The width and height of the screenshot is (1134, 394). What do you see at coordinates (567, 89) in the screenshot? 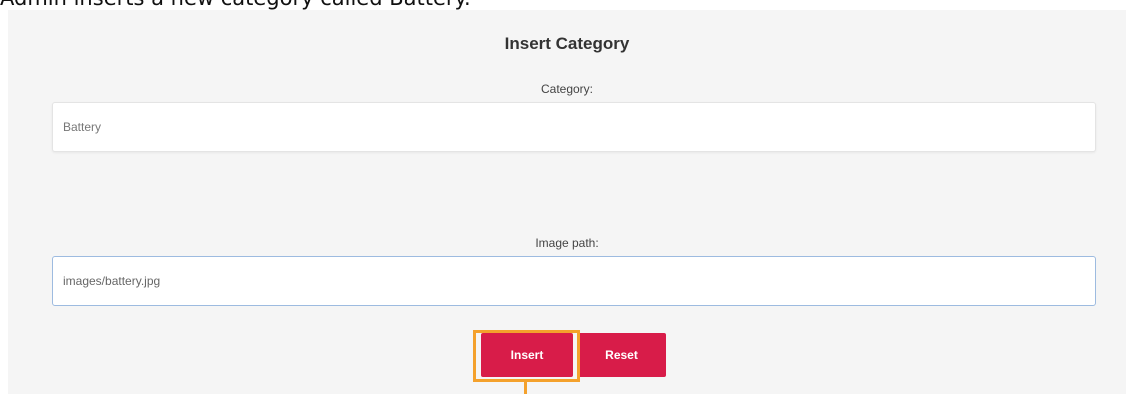
I see `category-label: Category:` at bounding box center [567, 89].